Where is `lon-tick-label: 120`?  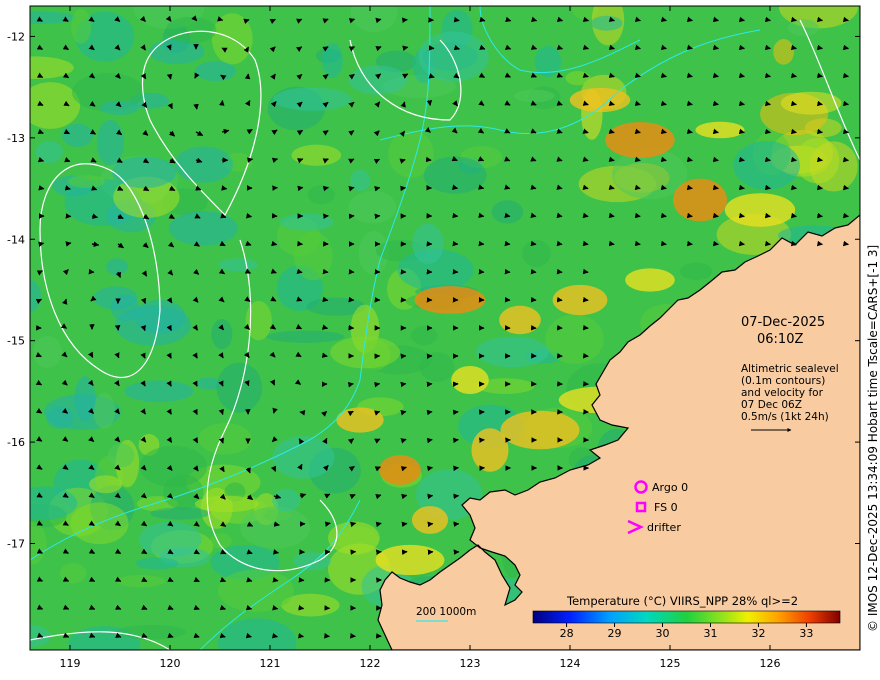
lon-tick-label: 120 is located at coordinates (170, 663).